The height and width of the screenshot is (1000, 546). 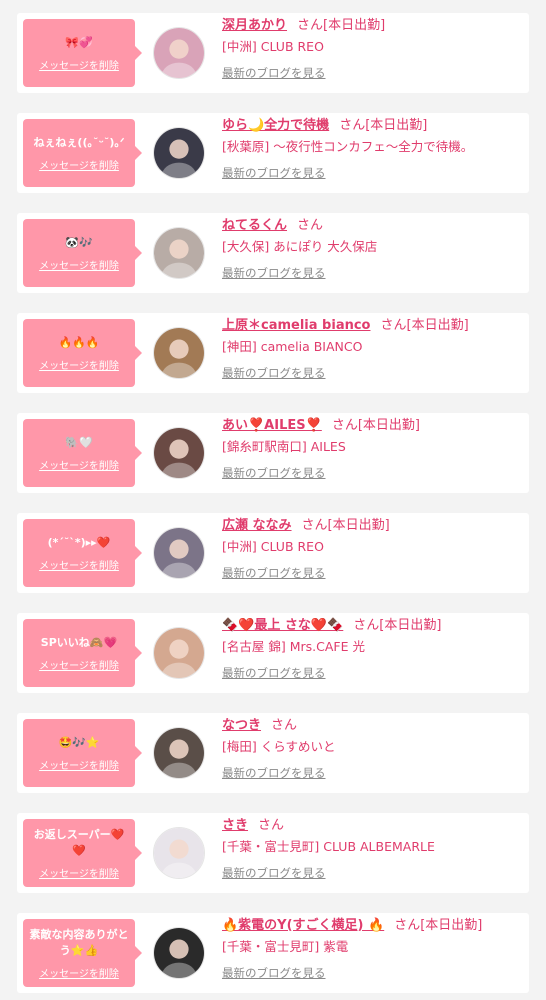 I want to click on name-line: 🔥紫電のY(すごく横足) 🔥 さん[本日出勤], so click(x=374, y=926).